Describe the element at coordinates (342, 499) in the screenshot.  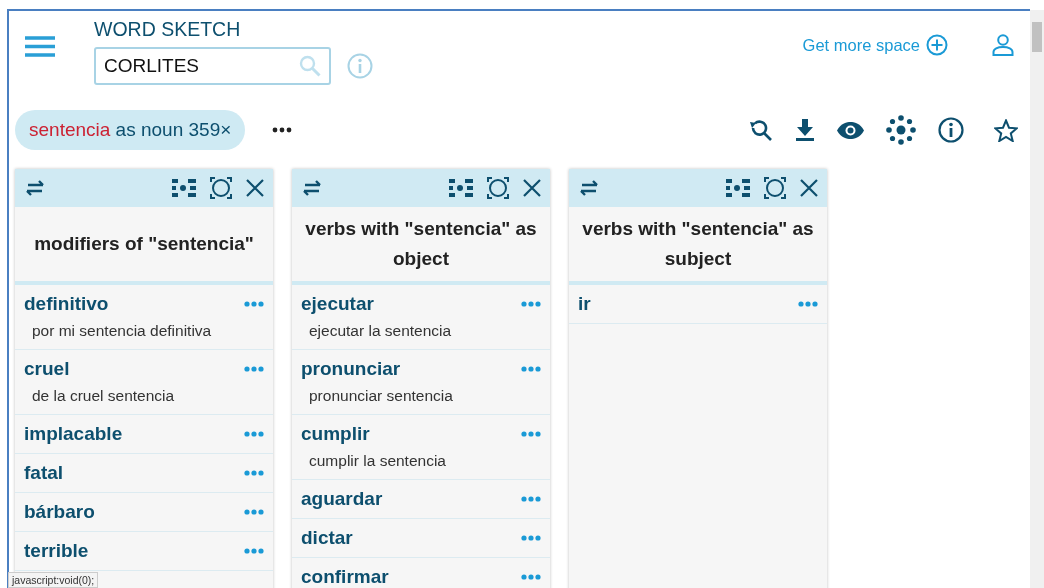
I see `collocate-word: aguardar` at that location.